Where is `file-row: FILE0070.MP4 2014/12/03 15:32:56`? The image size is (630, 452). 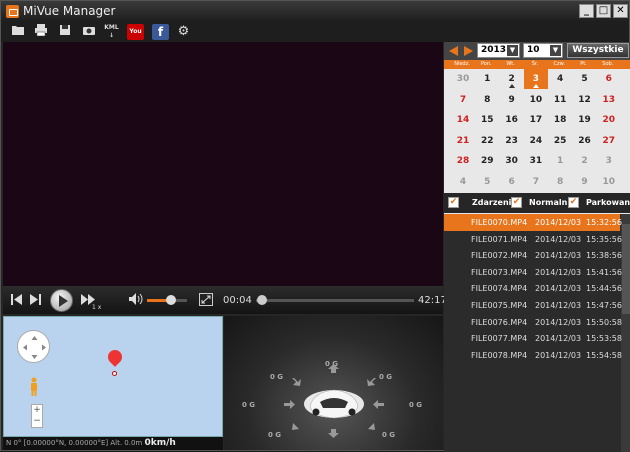
file-row: FILE0070.MP4 2014/12/03 15:32:56 is located at coordinates (533, 222).